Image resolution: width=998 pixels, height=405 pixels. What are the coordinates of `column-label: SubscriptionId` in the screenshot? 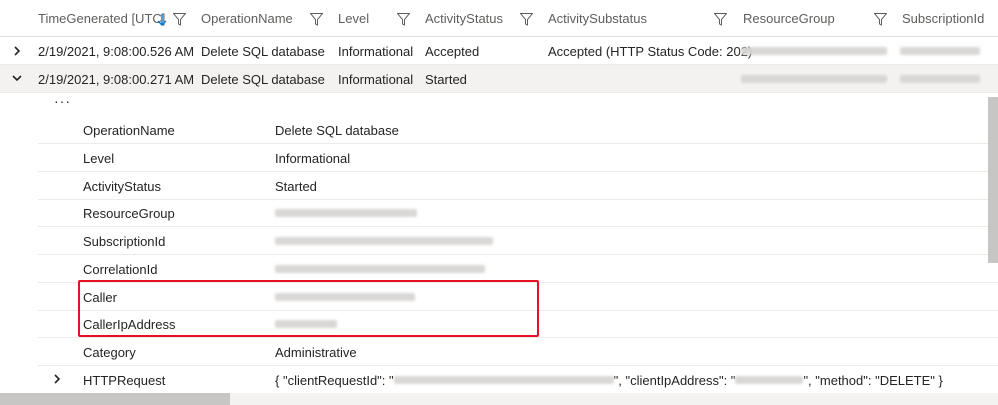 It's located at (943, 18).